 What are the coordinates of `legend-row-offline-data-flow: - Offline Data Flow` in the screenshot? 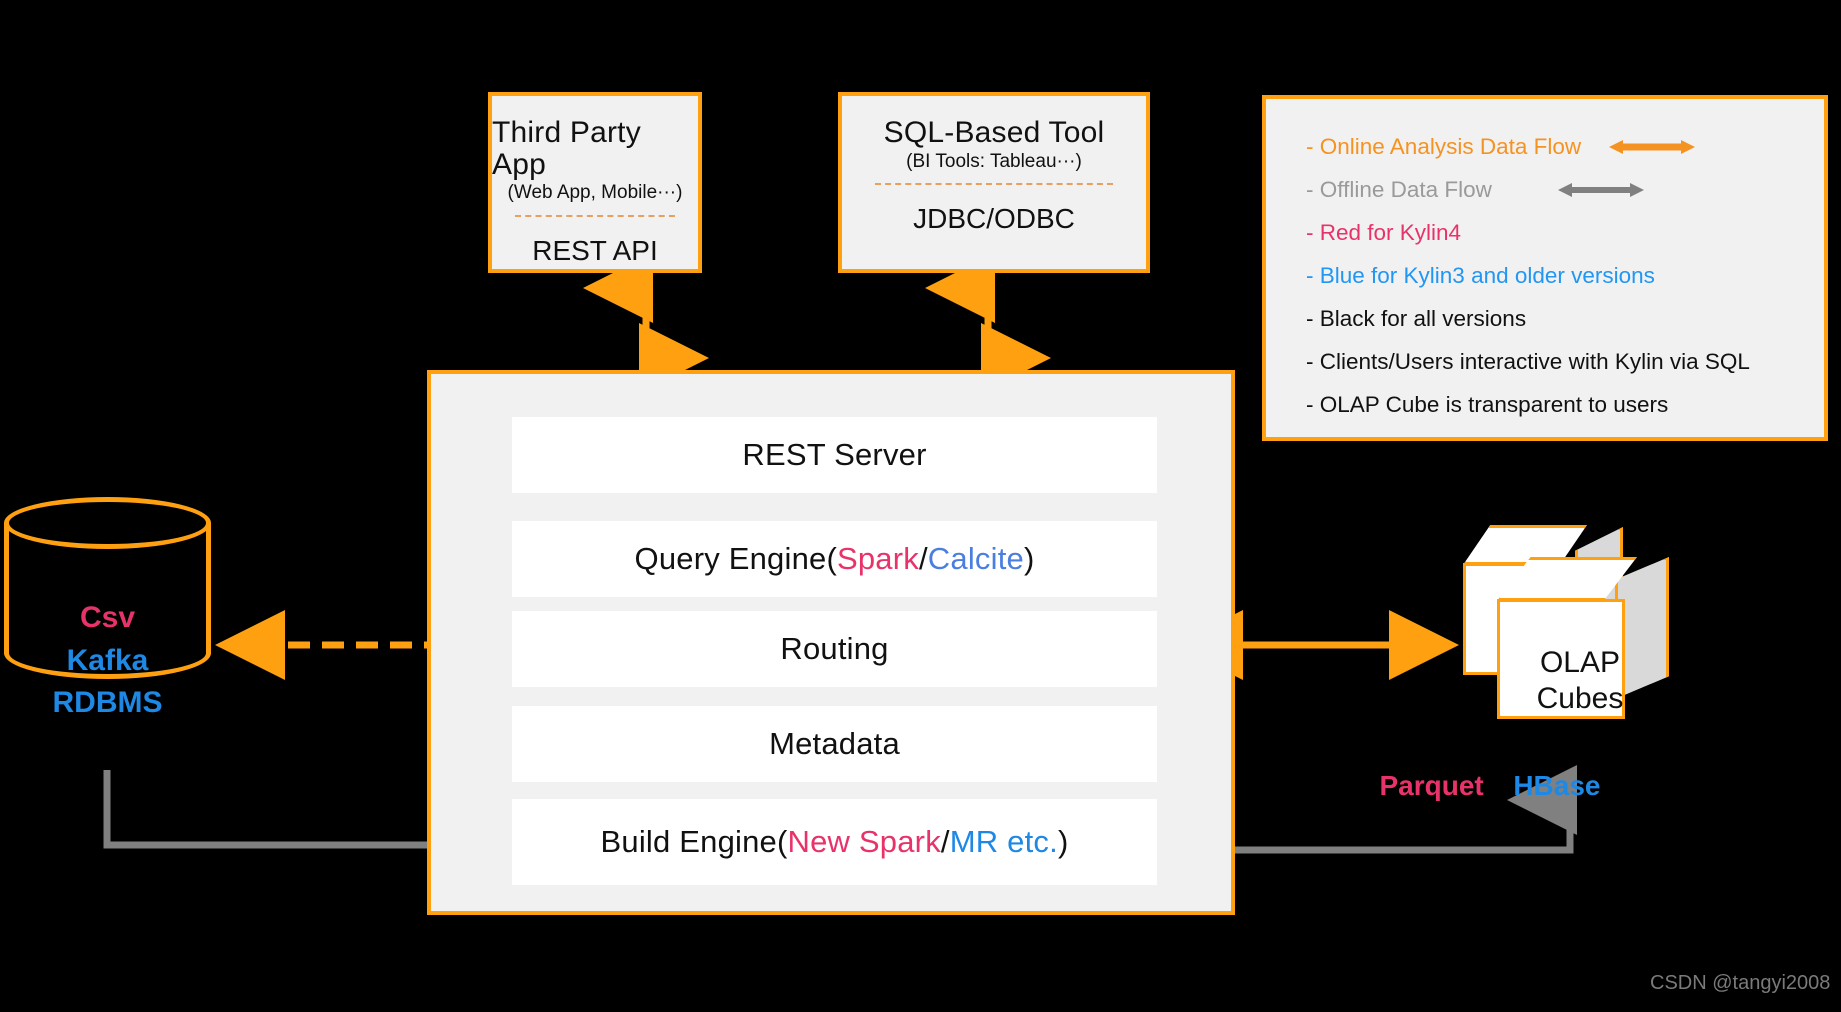 It's located at (1565, 189).